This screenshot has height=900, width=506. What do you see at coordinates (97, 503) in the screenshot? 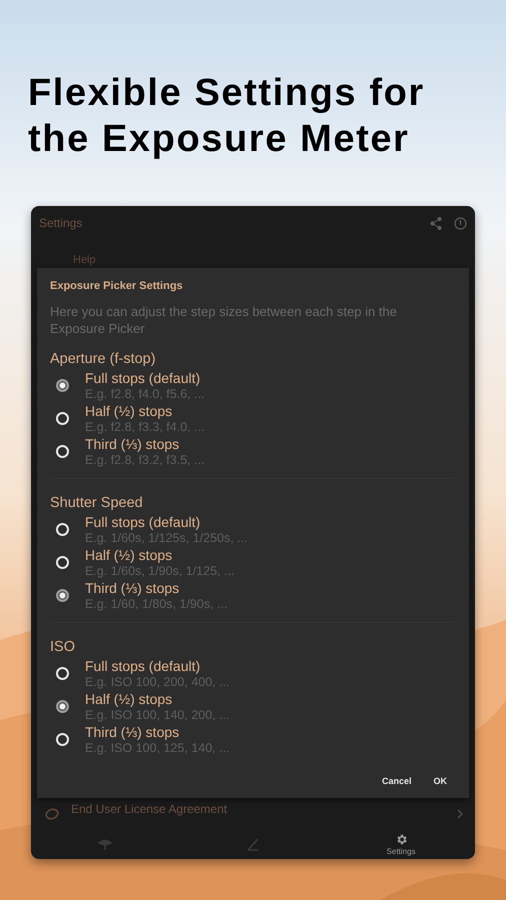
I see `group-title: Shutter Speed` at bounding box center [97, 503].